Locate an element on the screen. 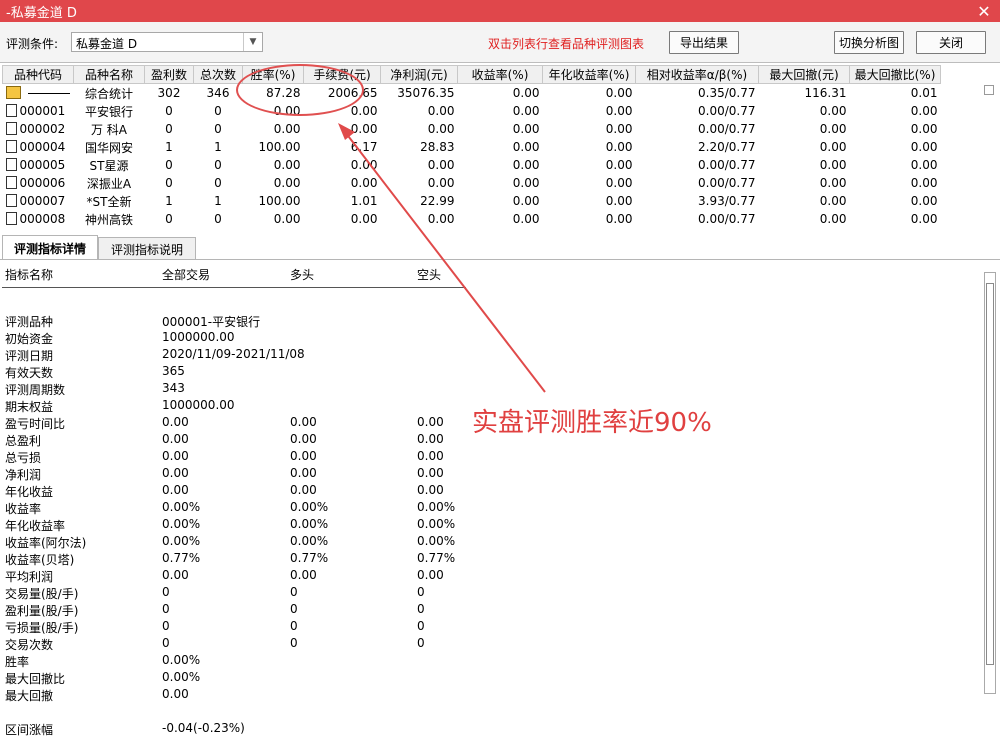  col-drawdown: 最大回撤(元) is located at coordinates (804, 74).